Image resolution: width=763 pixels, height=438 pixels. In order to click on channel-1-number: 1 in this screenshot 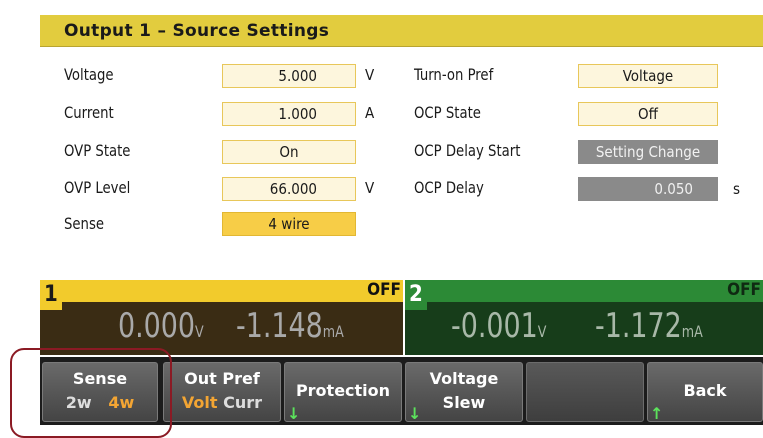, I will do `click(51, 295)`.